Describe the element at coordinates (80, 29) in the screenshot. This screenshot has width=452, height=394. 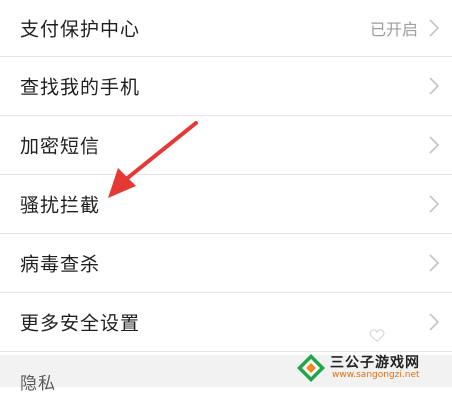
I see `row-label: 支付保护中心` at that location.